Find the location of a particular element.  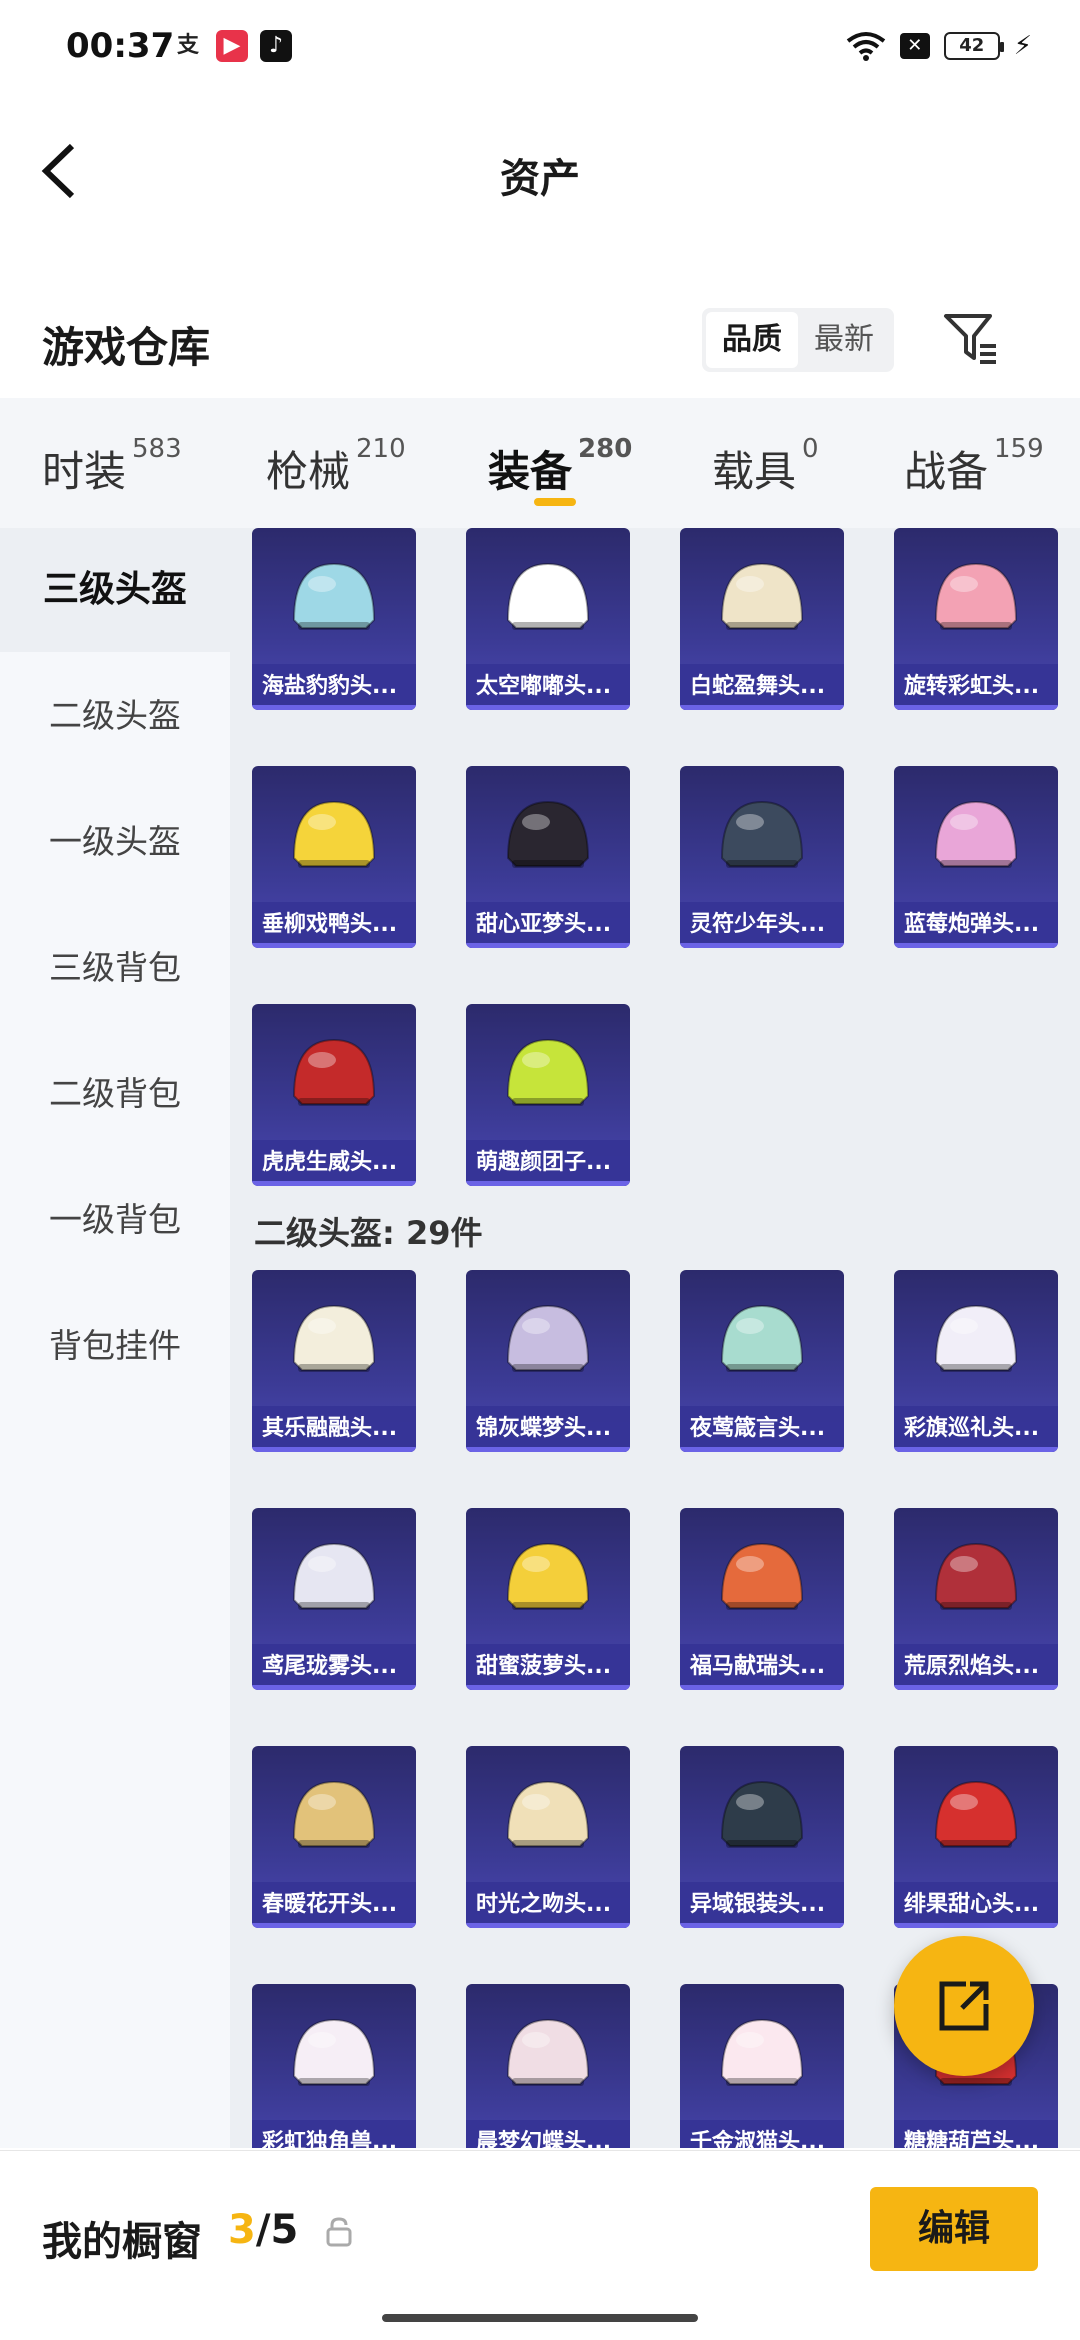

sort-quality-button: 品质 is located at coordinates (752, 340).